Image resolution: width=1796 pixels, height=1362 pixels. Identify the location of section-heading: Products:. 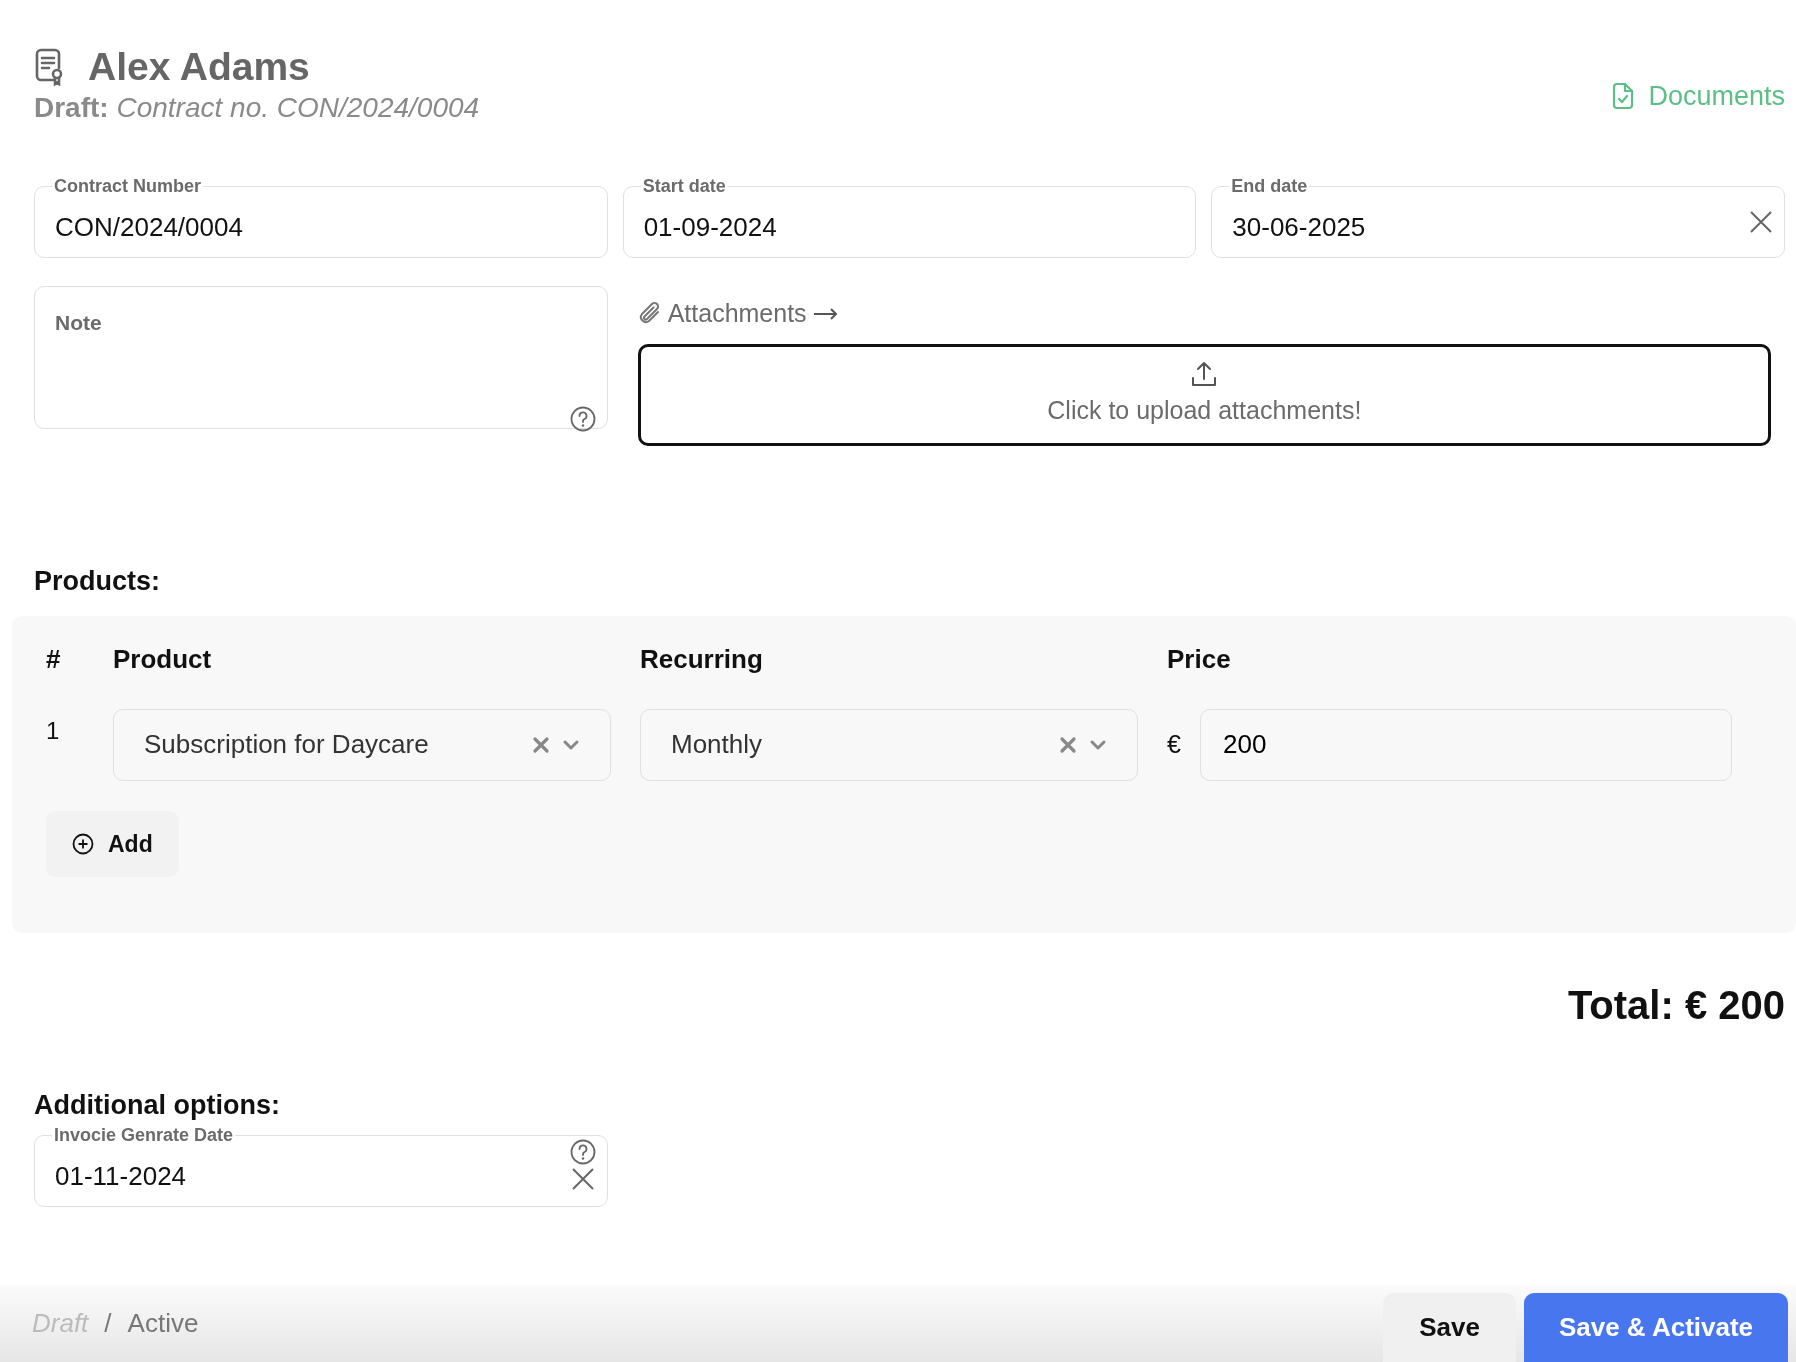
(97, 581).